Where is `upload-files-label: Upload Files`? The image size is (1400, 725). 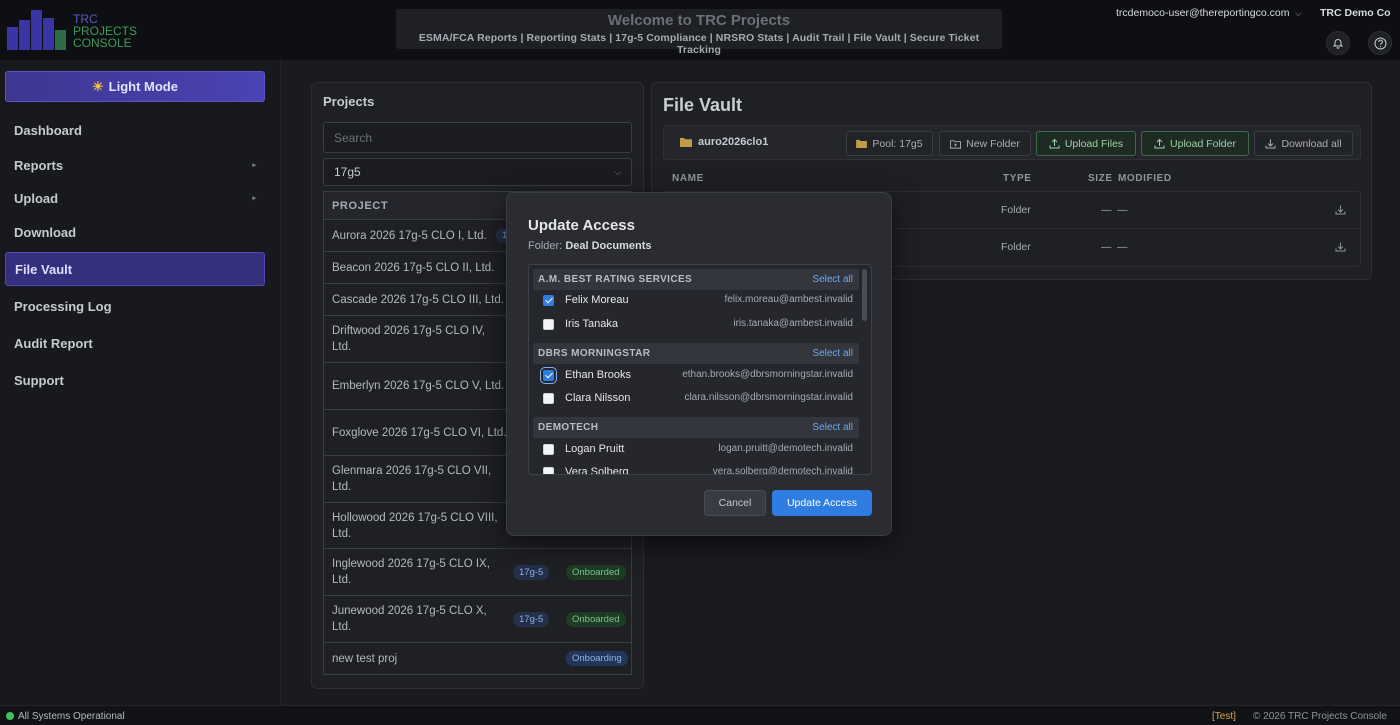 upload-files-label: Upload Files is located at coordinates (1094, 143).